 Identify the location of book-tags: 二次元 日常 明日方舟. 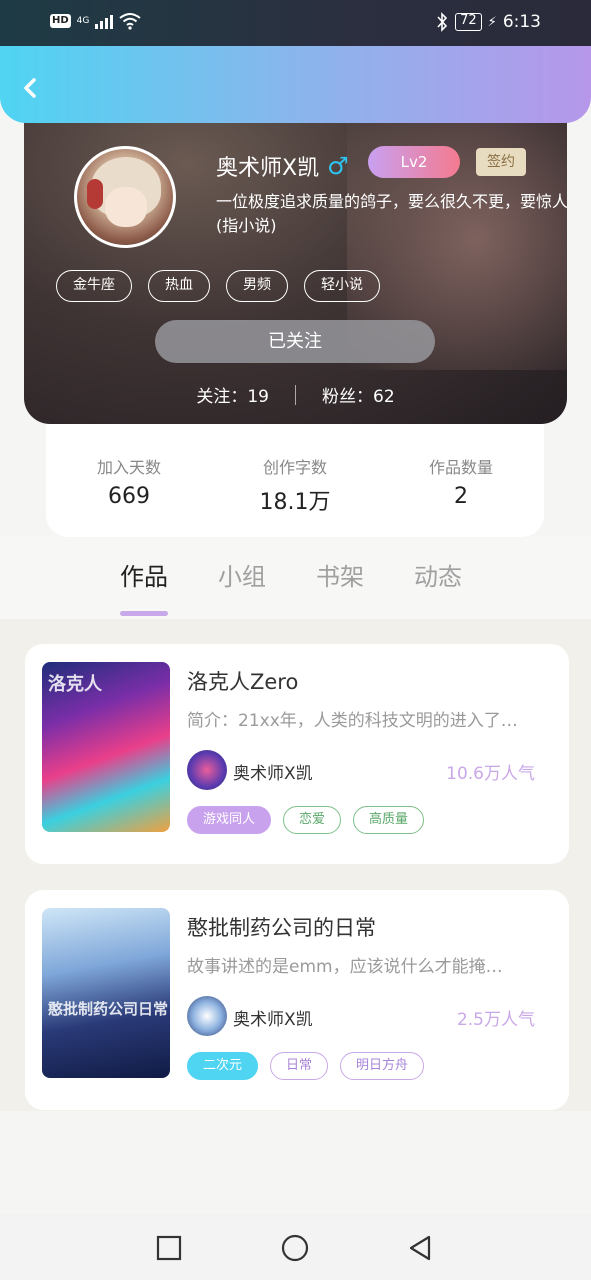
(306, 1066).